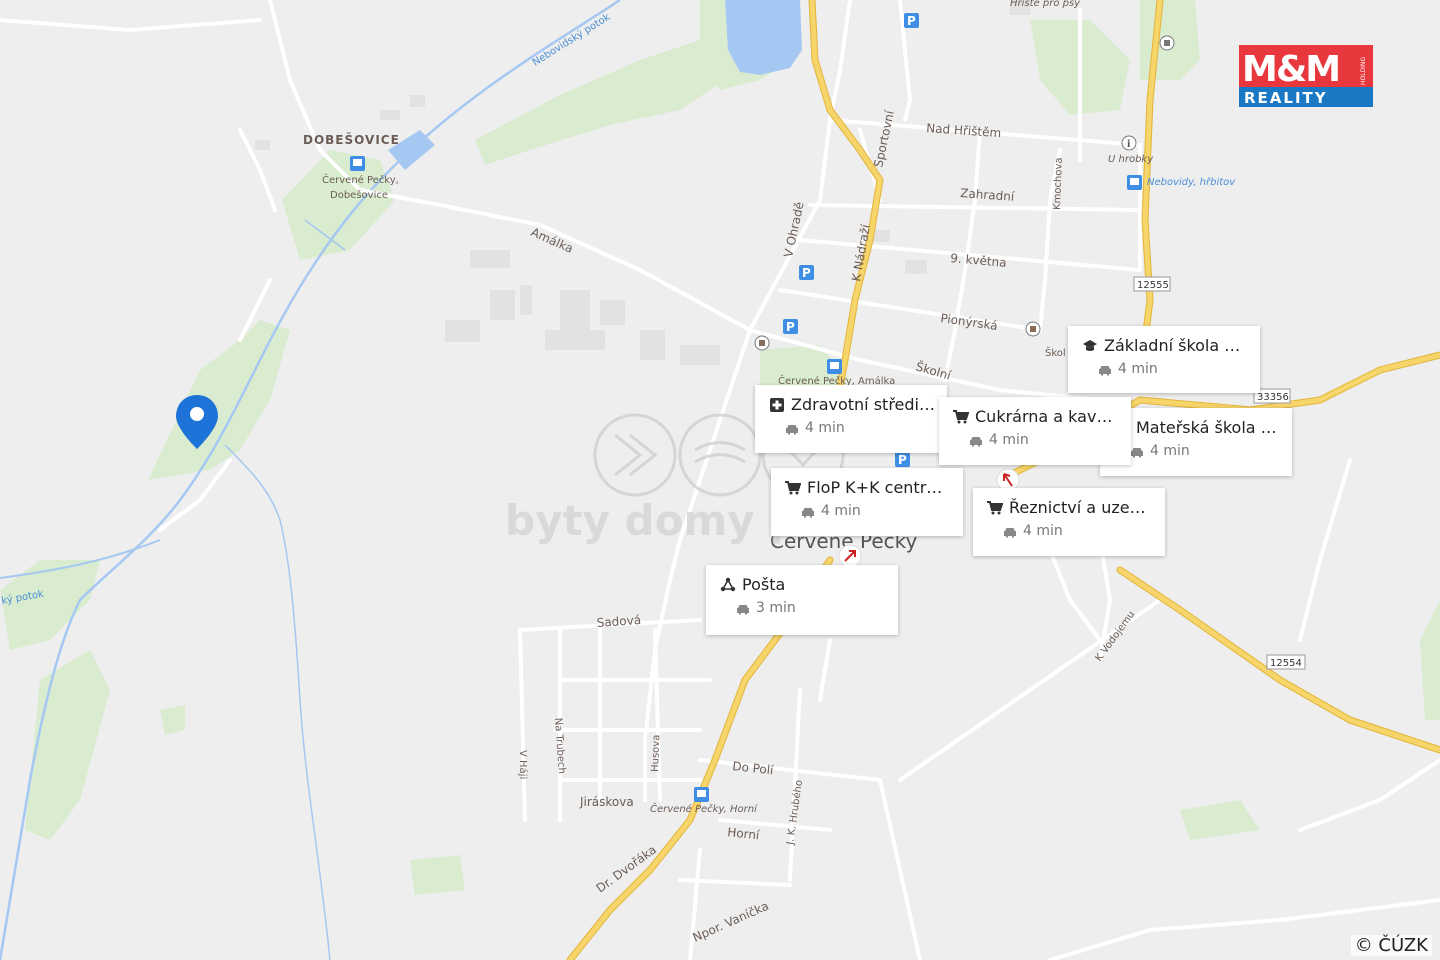 The width and height of the screenshot is (1440, 960). Describe the element at coordinates (879, 487) in the screenshot. I see `poi-title: FloP K+K centrum` at that location.